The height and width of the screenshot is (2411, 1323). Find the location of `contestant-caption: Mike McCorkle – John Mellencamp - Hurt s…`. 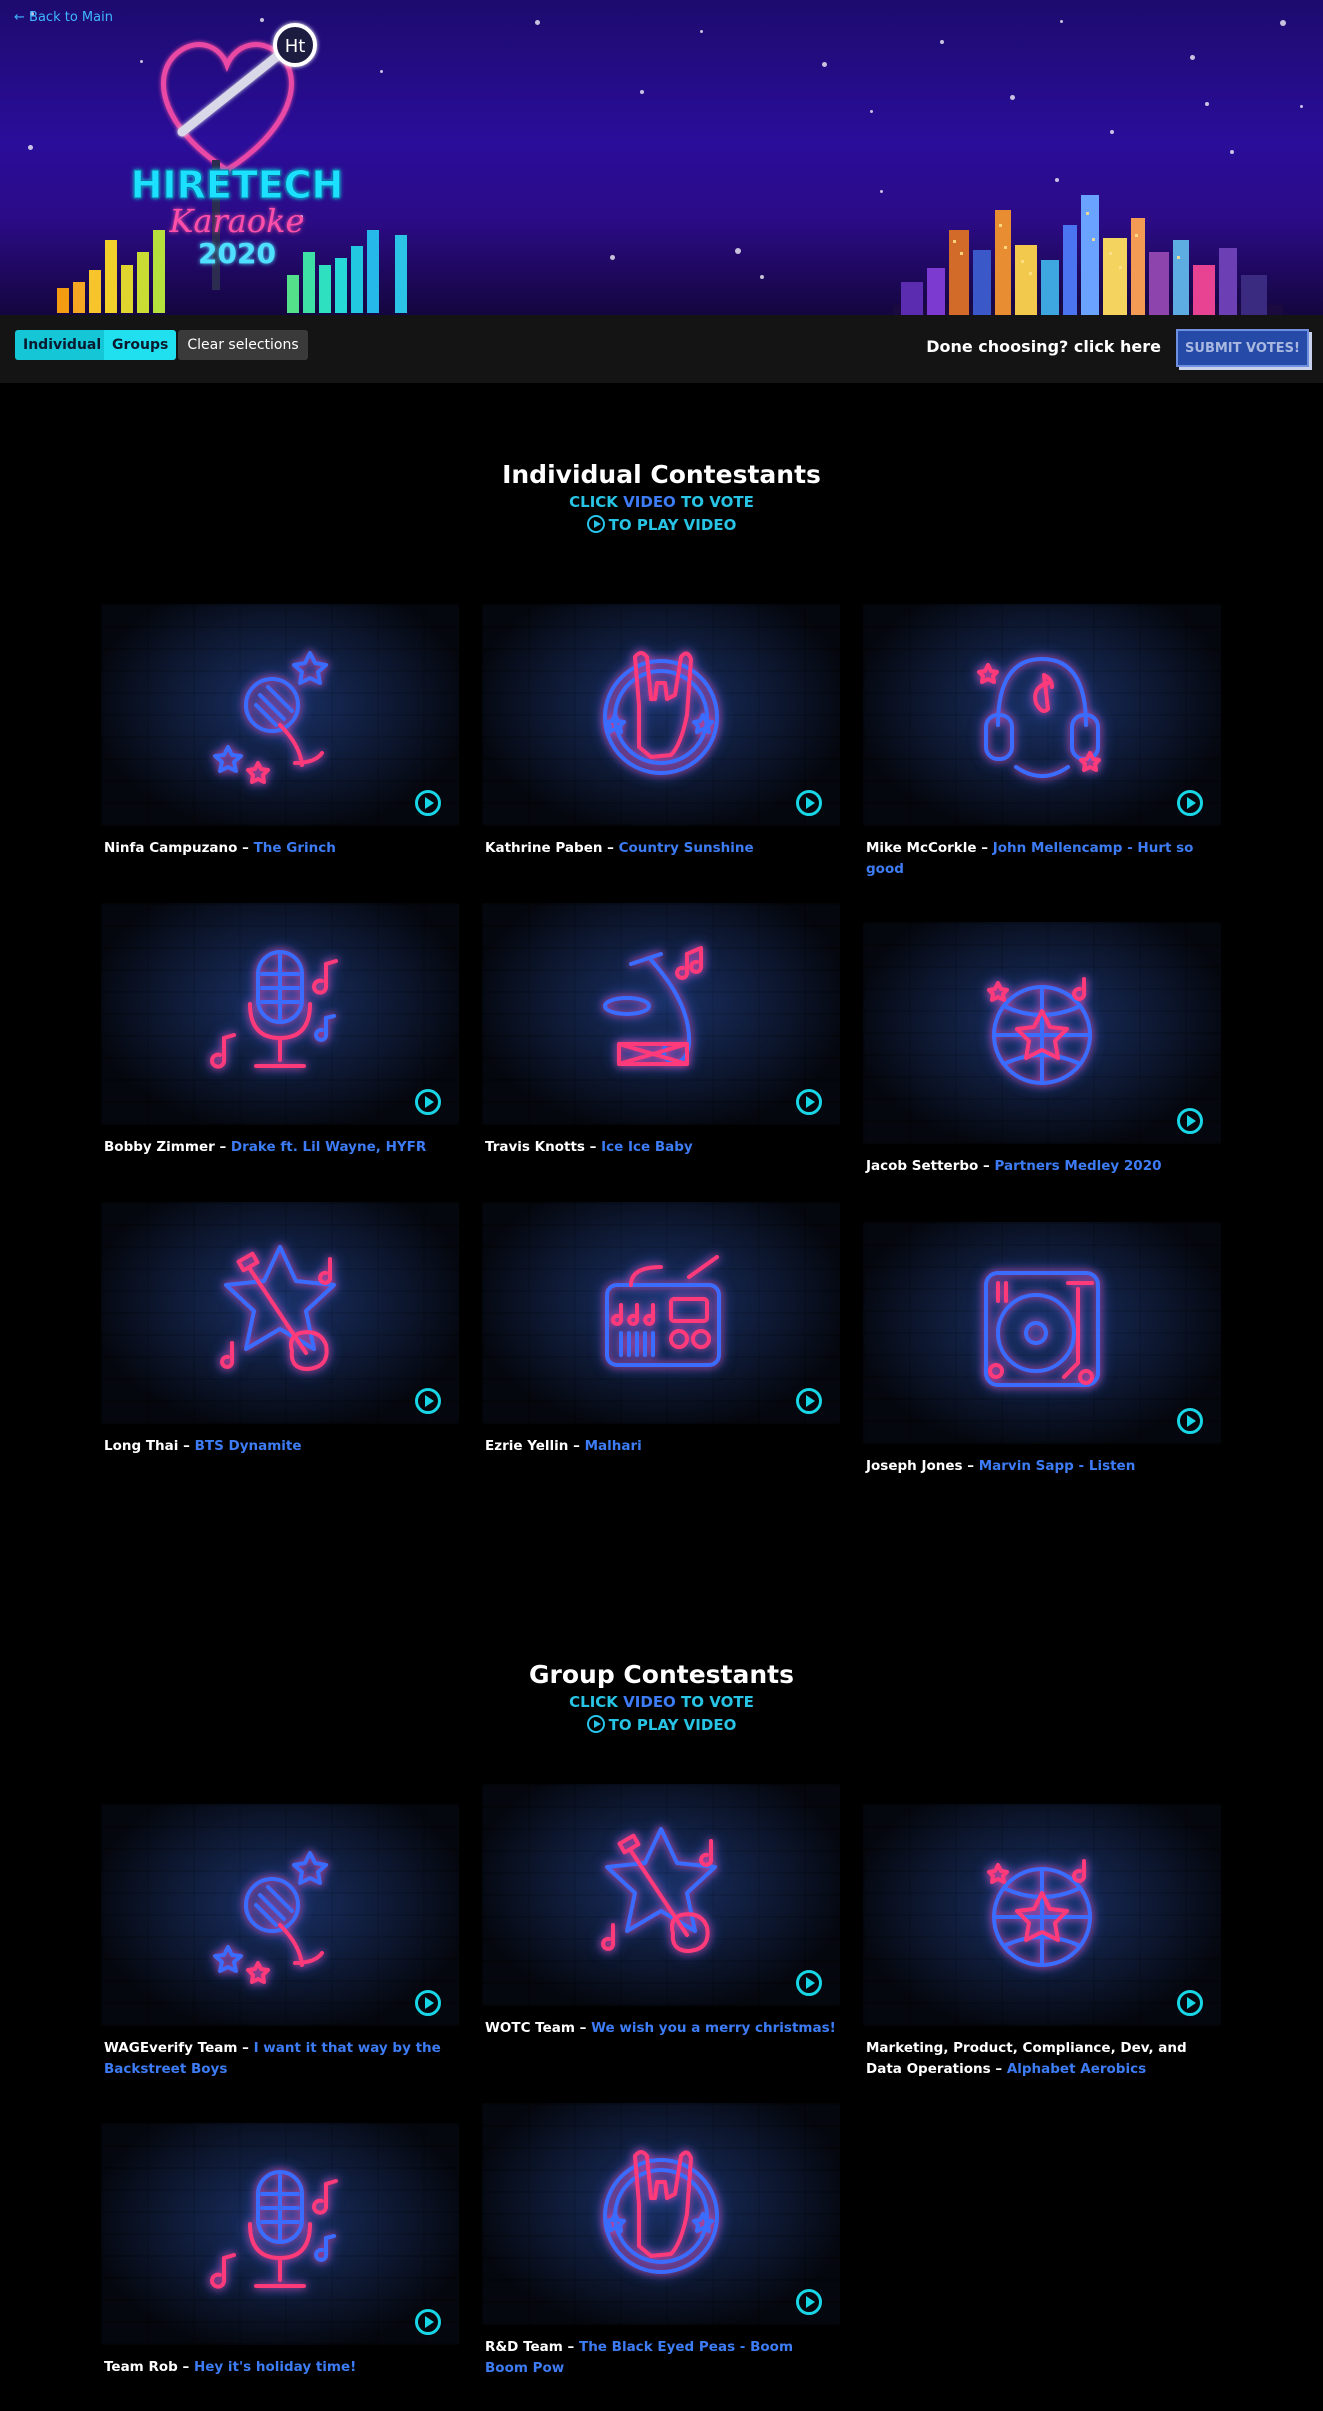

contestant-caption: Mike McCorkle – John Mellencamp - Hurt s… is located at coordinates (1042, 859).